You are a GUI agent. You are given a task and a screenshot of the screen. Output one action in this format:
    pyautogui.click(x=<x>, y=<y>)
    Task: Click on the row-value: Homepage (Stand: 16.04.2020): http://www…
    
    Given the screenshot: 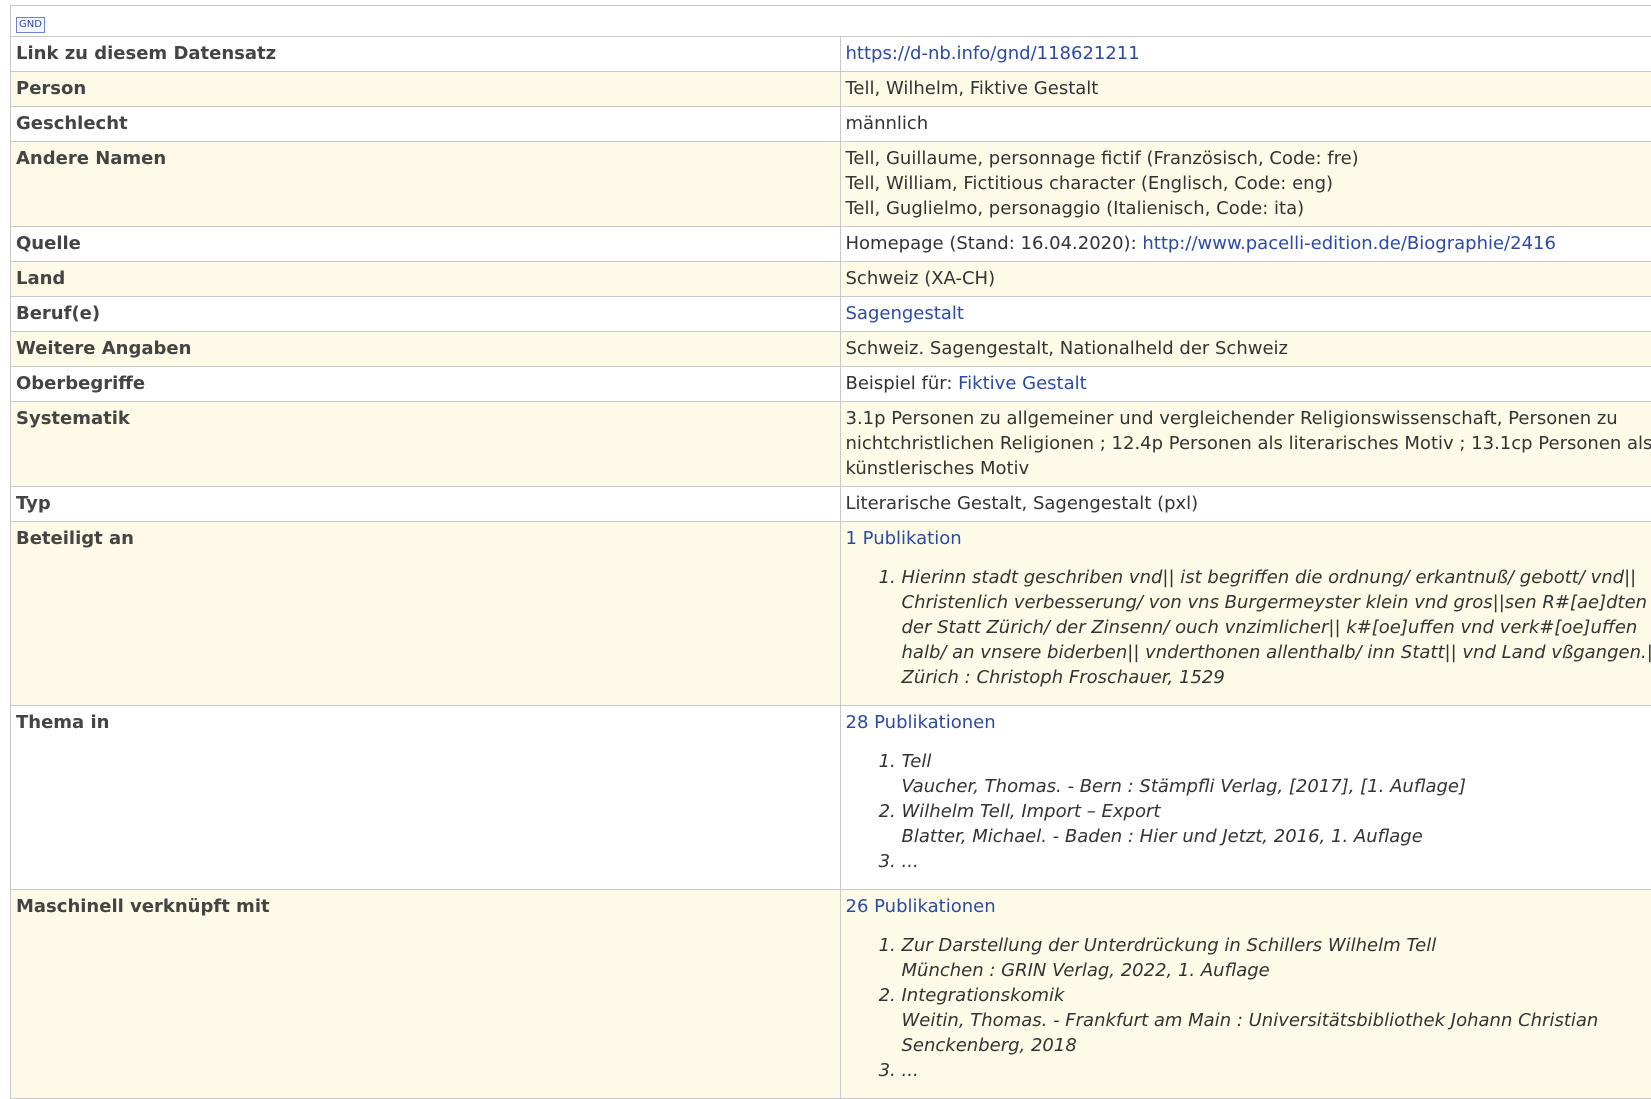 What is the action you would take?
    pyautogui.click(x=1245, y=244)
    